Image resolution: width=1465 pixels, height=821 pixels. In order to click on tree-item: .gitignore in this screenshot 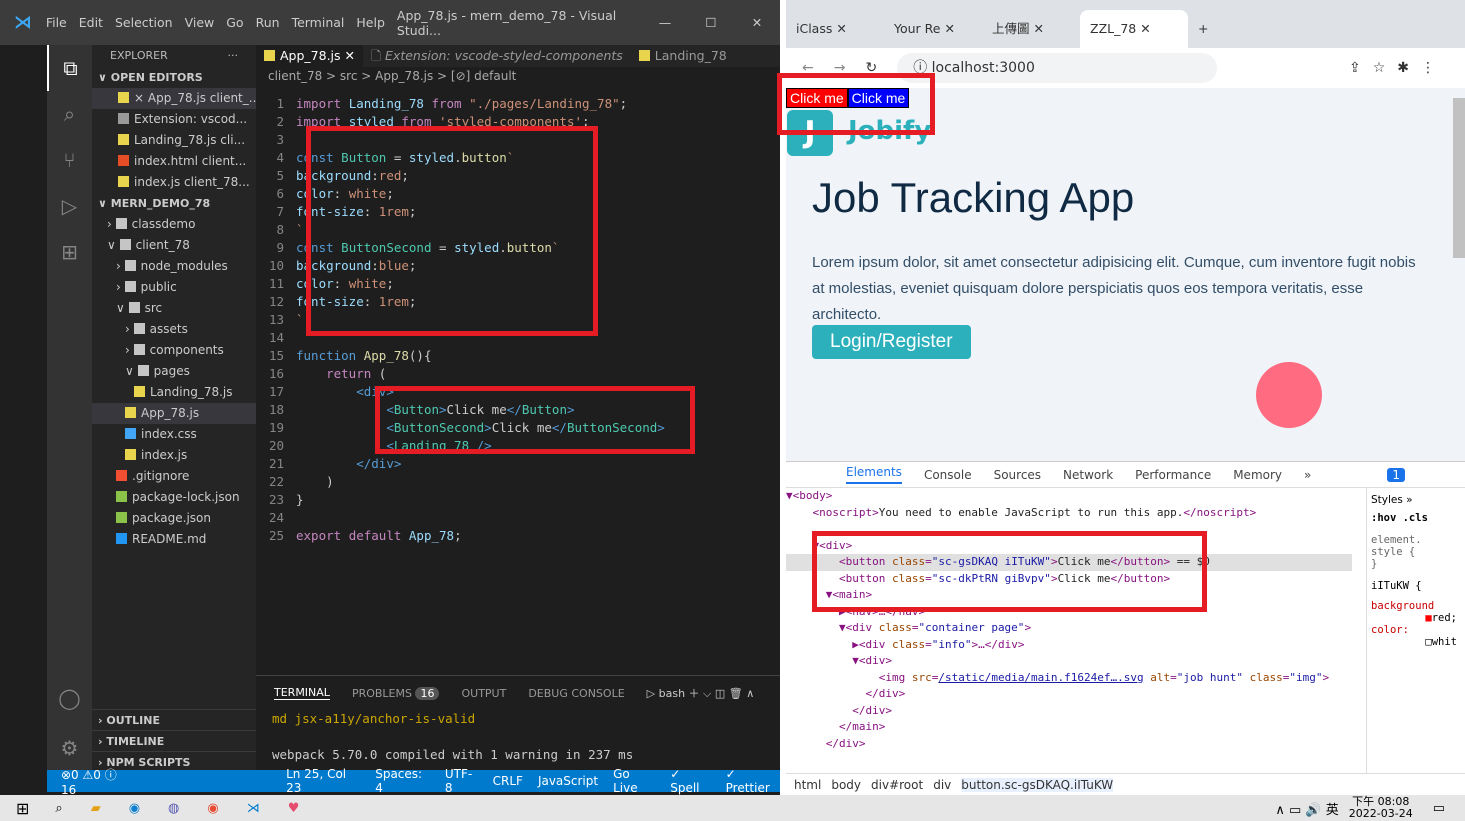, I will do `click(174, 476)`.